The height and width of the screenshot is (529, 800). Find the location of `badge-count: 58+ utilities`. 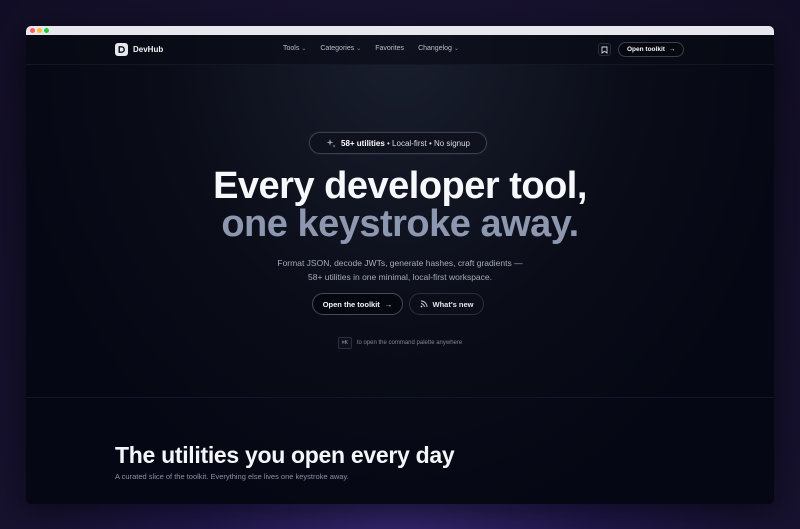

badge-count: 58+ utilities is located at coordinates (363, 143).